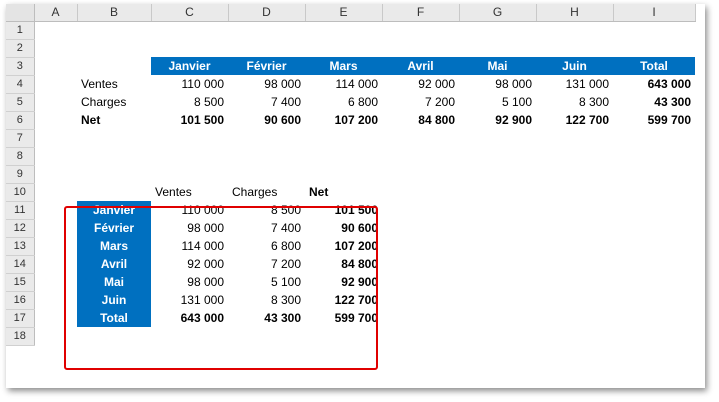 The image size is (719, 402). What do you see at coordinates (654, 102) in the screenshot?
I see `table1-total-cell: 43 300` at bounding box center [654, 102].